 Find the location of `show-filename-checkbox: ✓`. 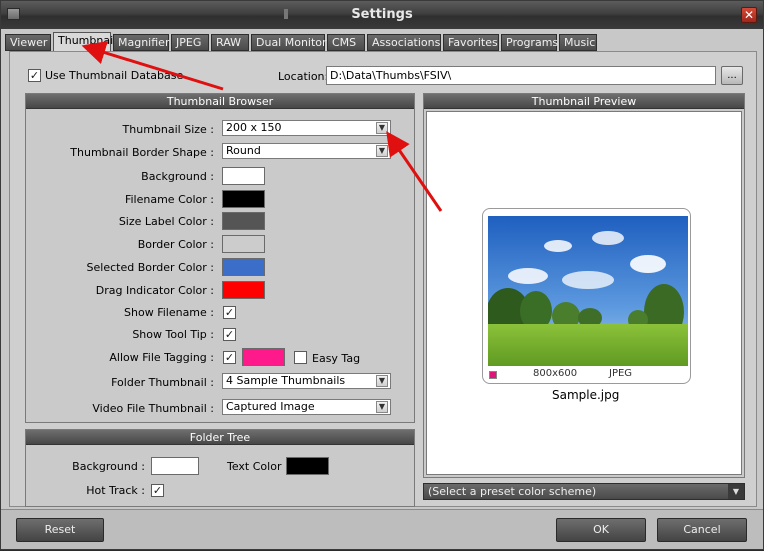

show-filename-checkbox: ✓ is located at coordinates (229, 312).